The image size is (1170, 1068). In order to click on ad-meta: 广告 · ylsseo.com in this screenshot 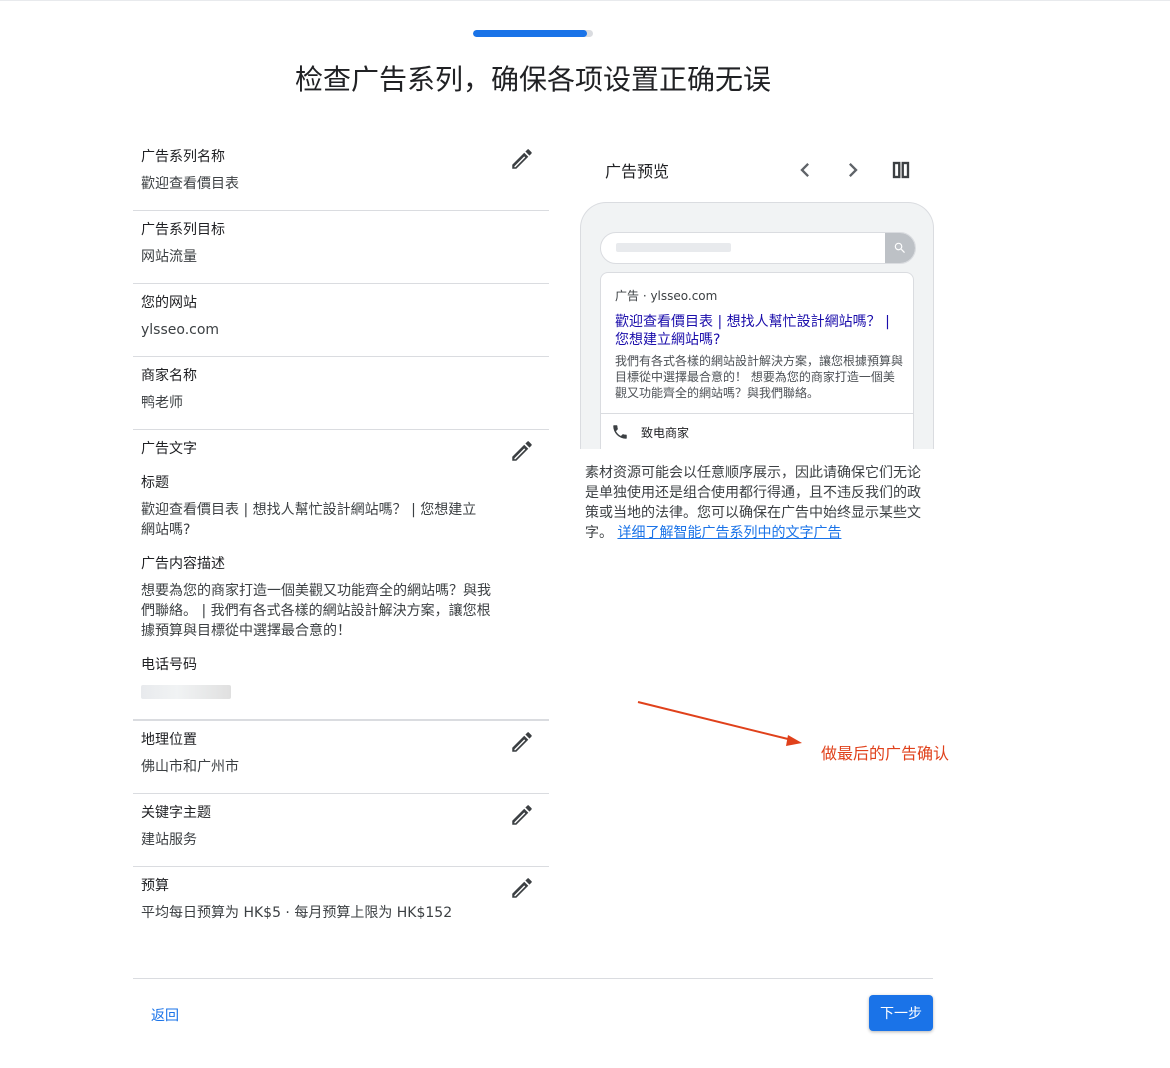, I will do `click(666, 296)`.